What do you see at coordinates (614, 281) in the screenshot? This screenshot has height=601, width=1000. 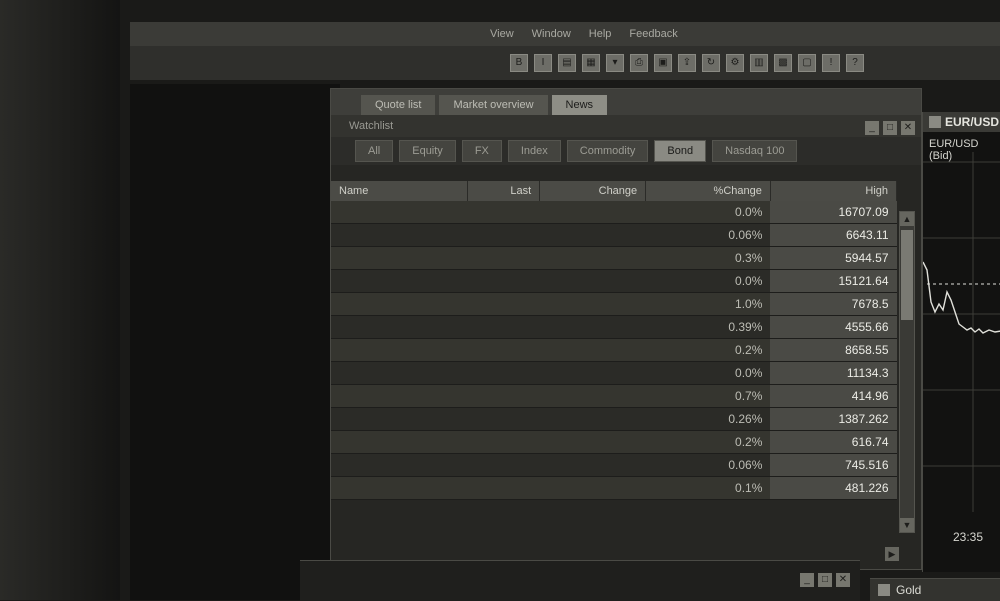 I see `table-row: 0.0% 15121.64` at bounding box center [614, 281].